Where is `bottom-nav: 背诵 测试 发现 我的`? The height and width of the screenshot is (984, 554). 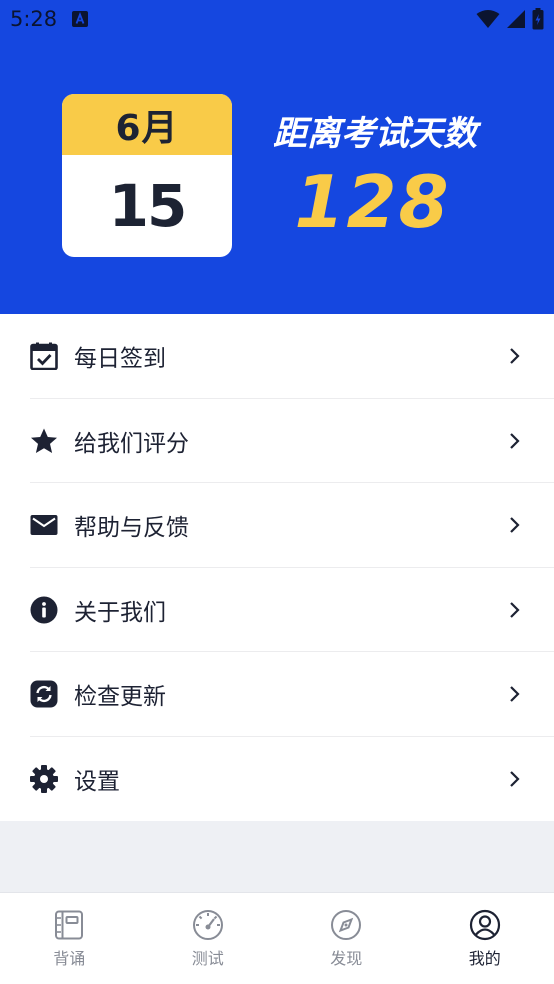
bottom-nav: 背诵 测试 发现 我的 is located at coordinates (277, 938).